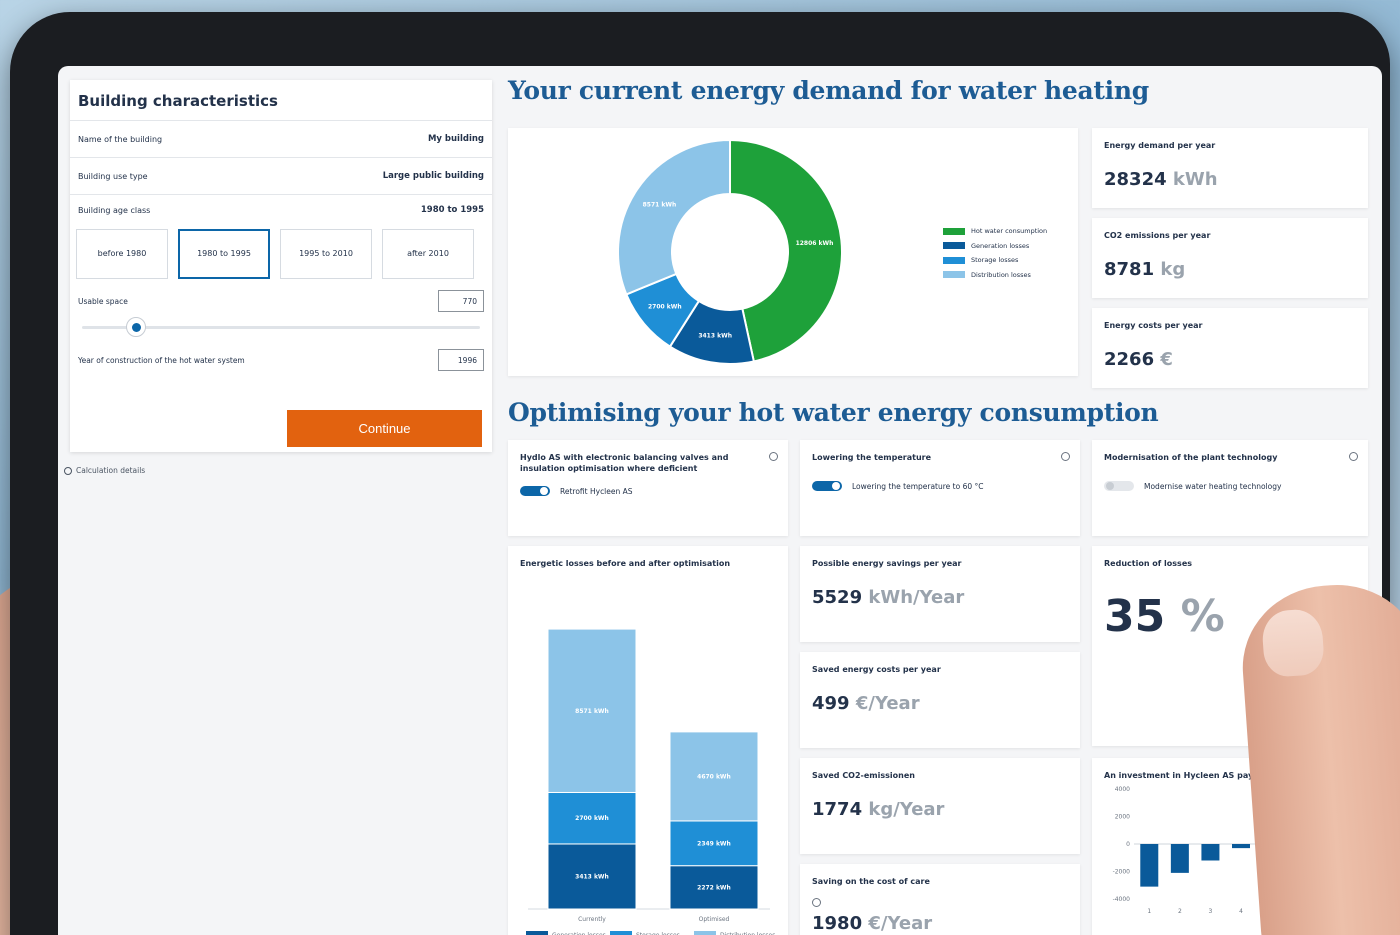 This screenshot has width=1400, height=935. Describe the element at coordinates (452, 210) in the screenshot. I see `building-age-value: 1980 to 1995` at that location.